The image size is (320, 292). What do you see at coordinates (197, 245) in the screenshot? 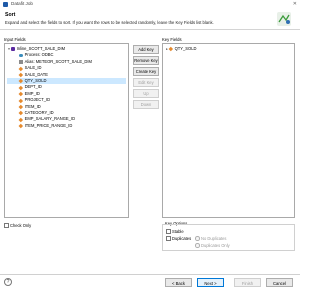
I see `duplicates-only-radio` at bounding box center [197, 245].